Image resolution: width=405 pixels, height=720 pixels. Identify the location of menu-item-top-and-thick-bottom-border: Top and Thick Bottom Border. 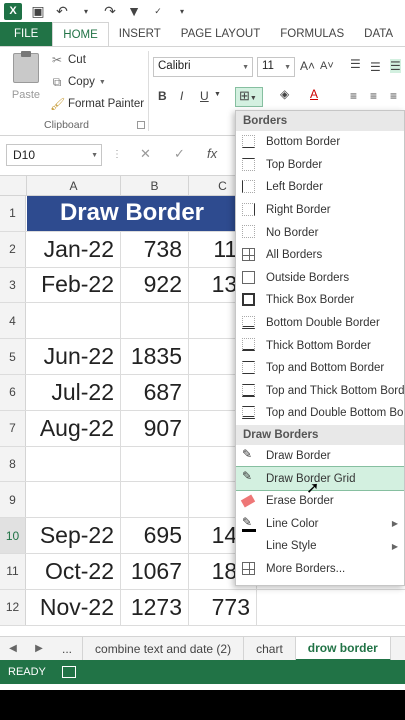
(320, 391).